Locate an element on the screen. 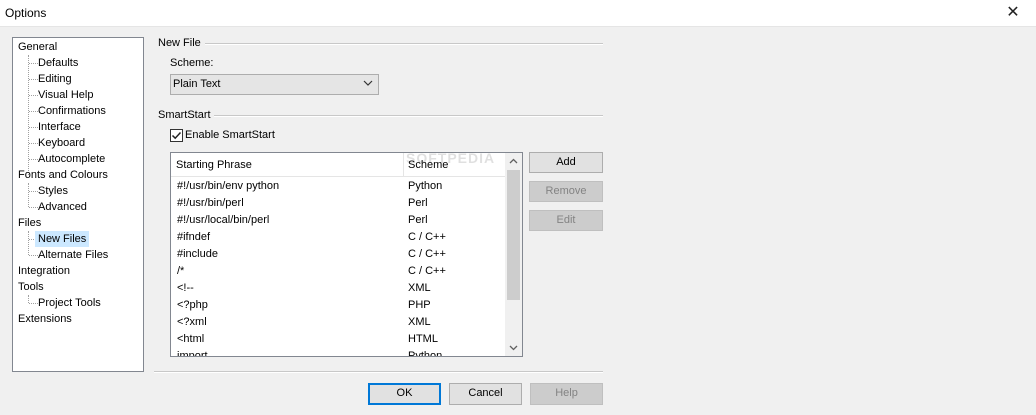 This screenshot has height=415, width=1036. scrollbar-thumb is located at coordinates (513, 235).